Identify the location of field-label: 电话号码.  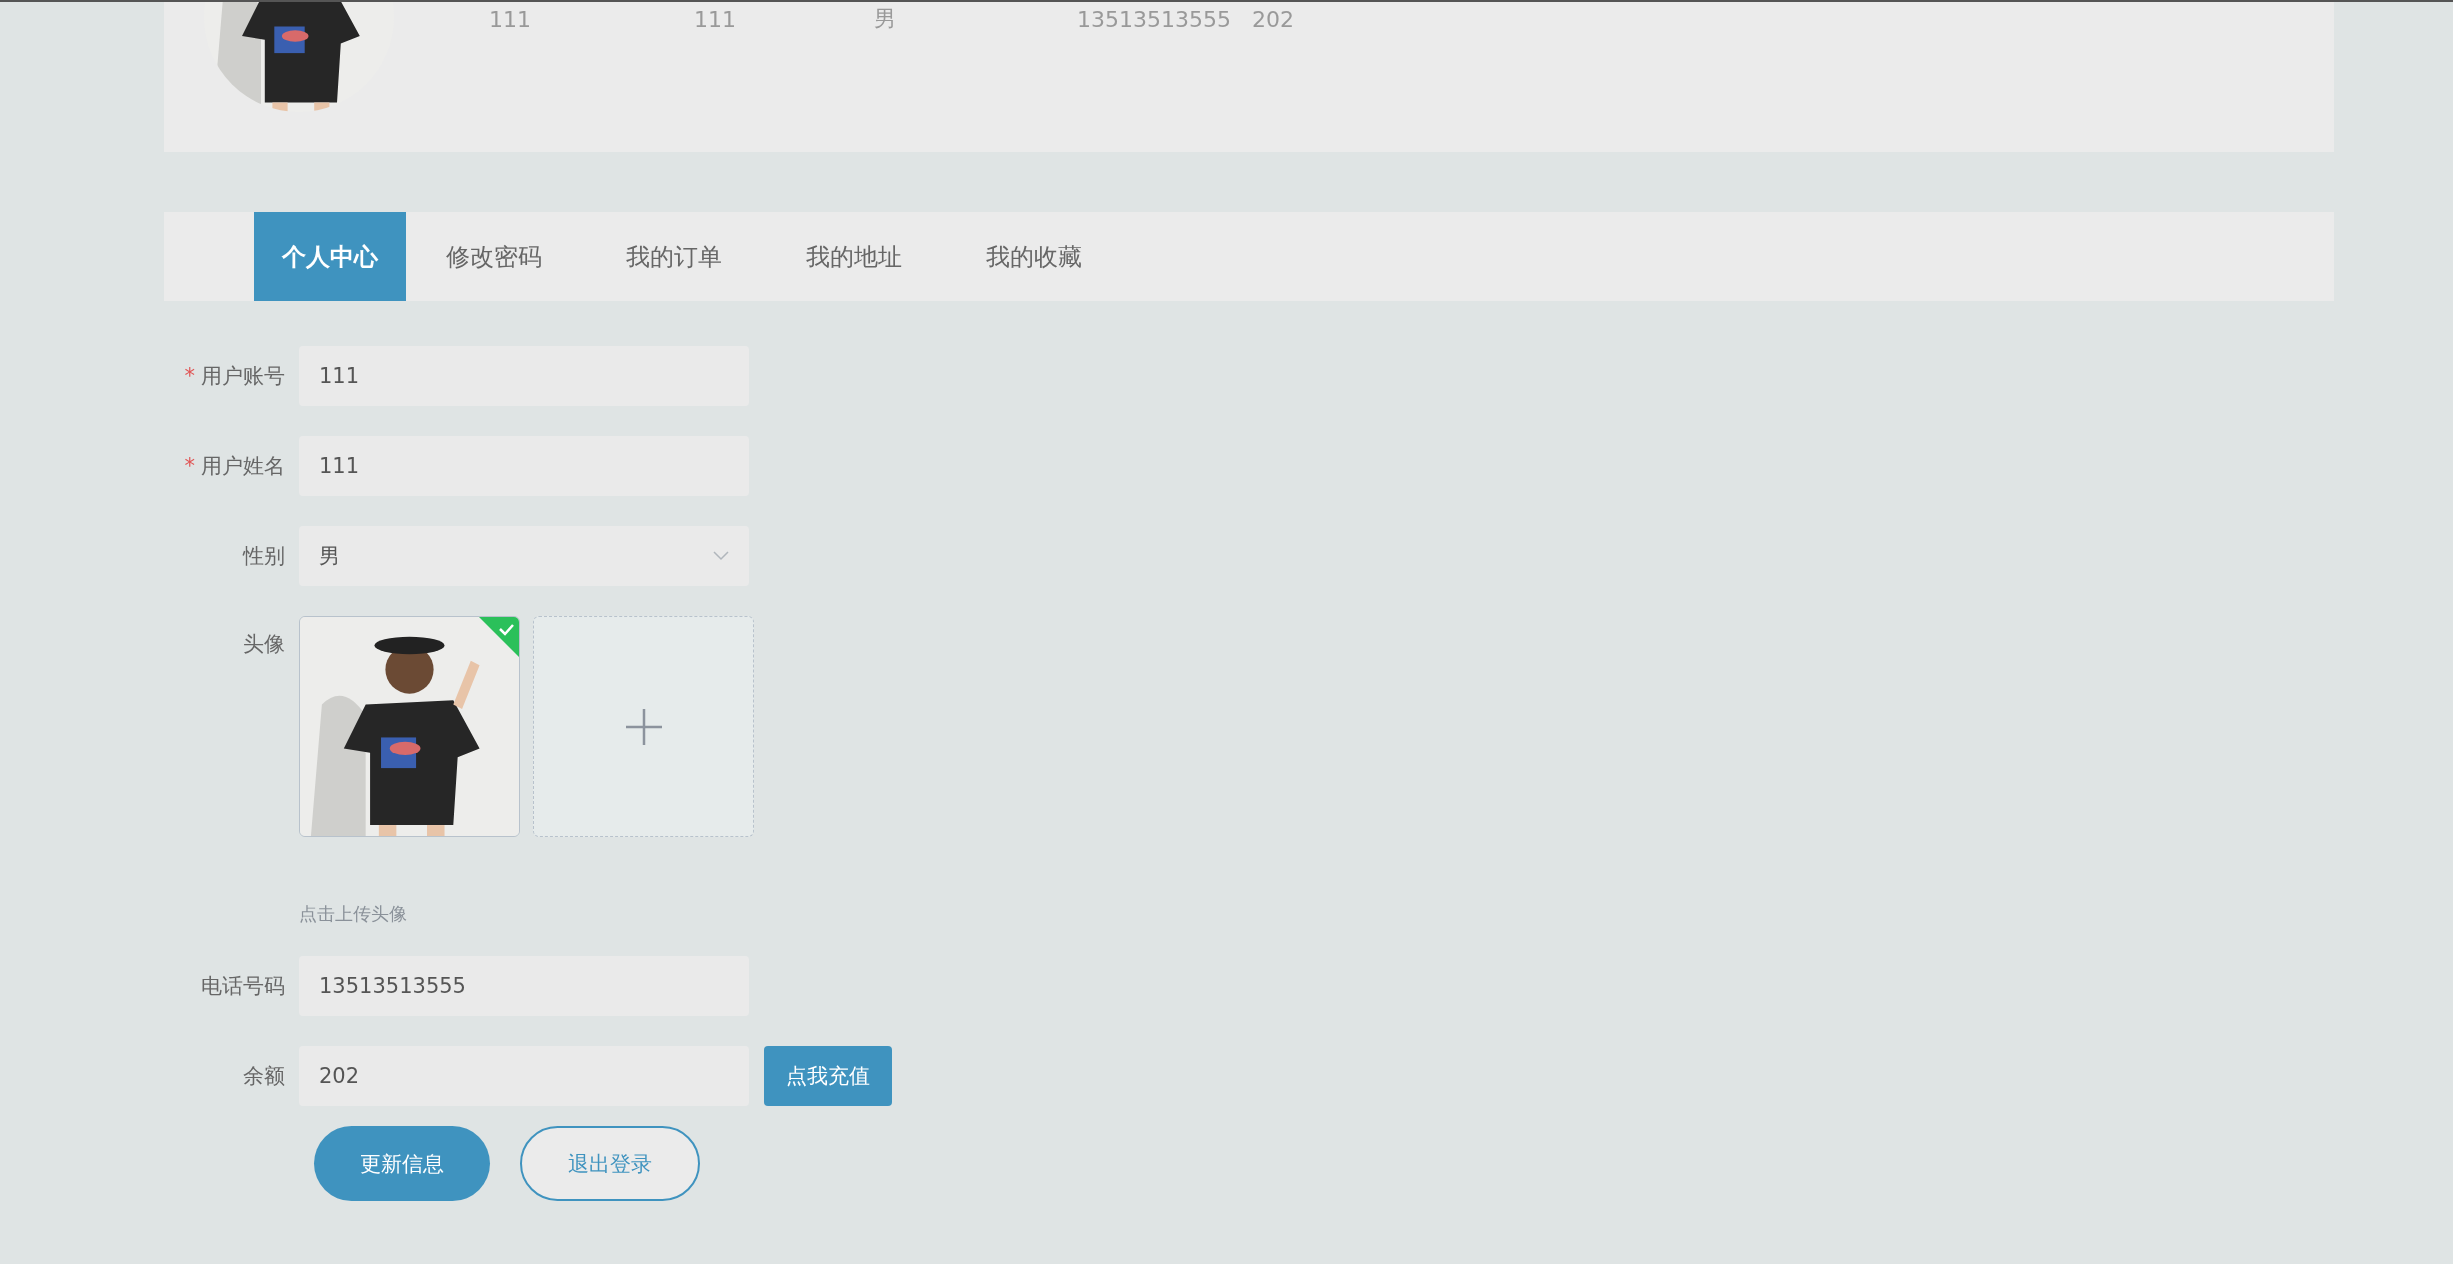
(243, 986).